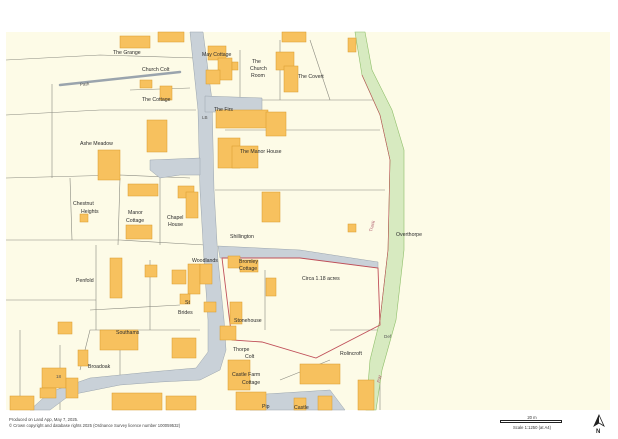 Image resolution: width=618 pixels, height=439 pixels. Describe the element at coordinates (301, 408) in the screenshot. I see `label-castle: Castle` at that location.